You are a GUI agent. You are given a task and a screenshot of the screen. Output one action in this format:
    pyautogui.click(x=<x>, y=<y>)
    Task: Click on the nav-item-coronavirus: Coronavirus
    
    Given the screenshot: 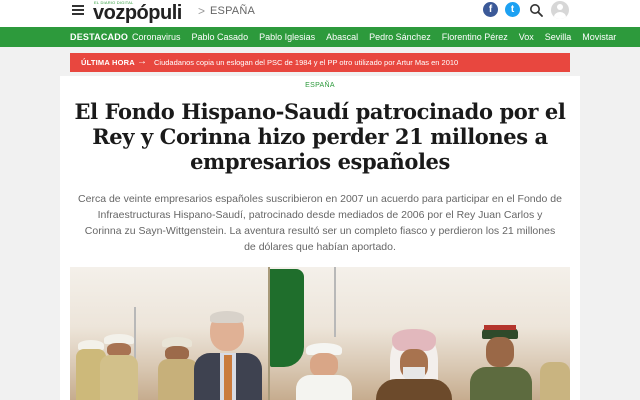 What is the action you would take?
    pyautogui.click(x=156, y=37)
    